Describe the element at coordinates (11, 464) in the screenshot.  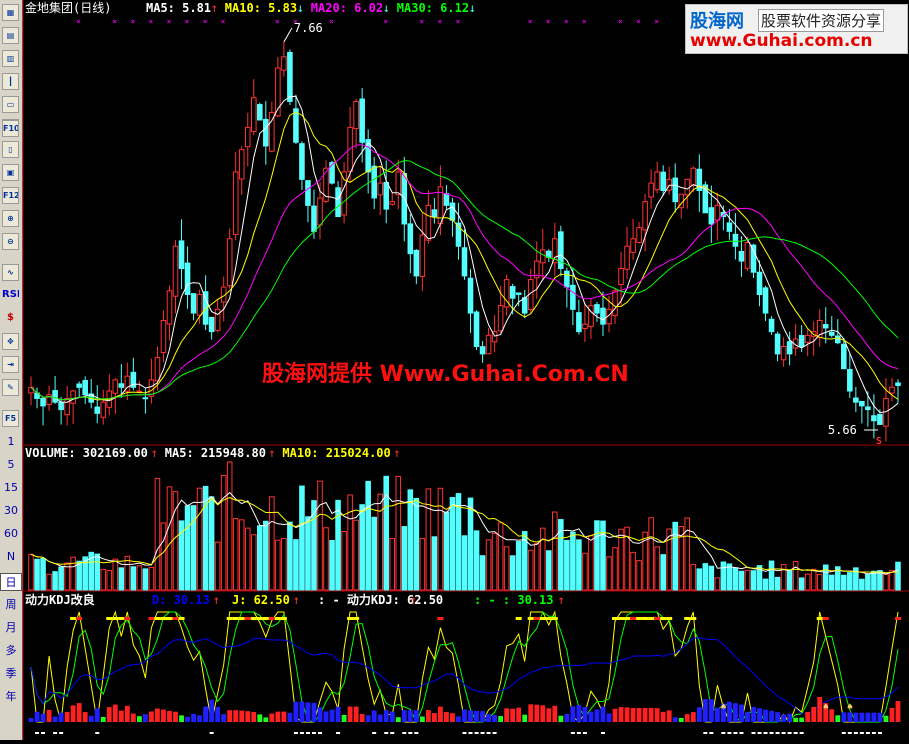
I see `period-1: 5` at that location.